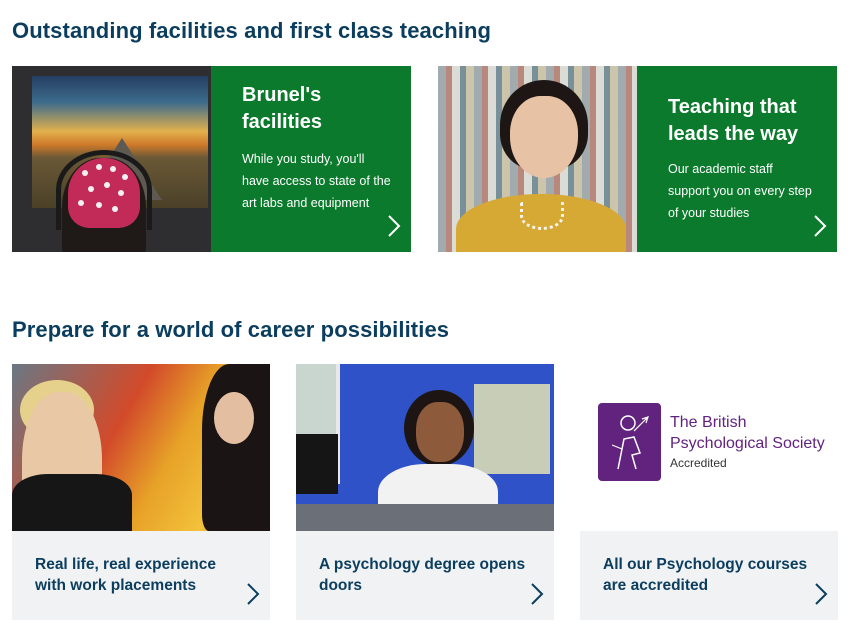  Describe the element at coordinates (282, 108) in the screenshot. I see `feature-title: Brunel's facilities` at that location.